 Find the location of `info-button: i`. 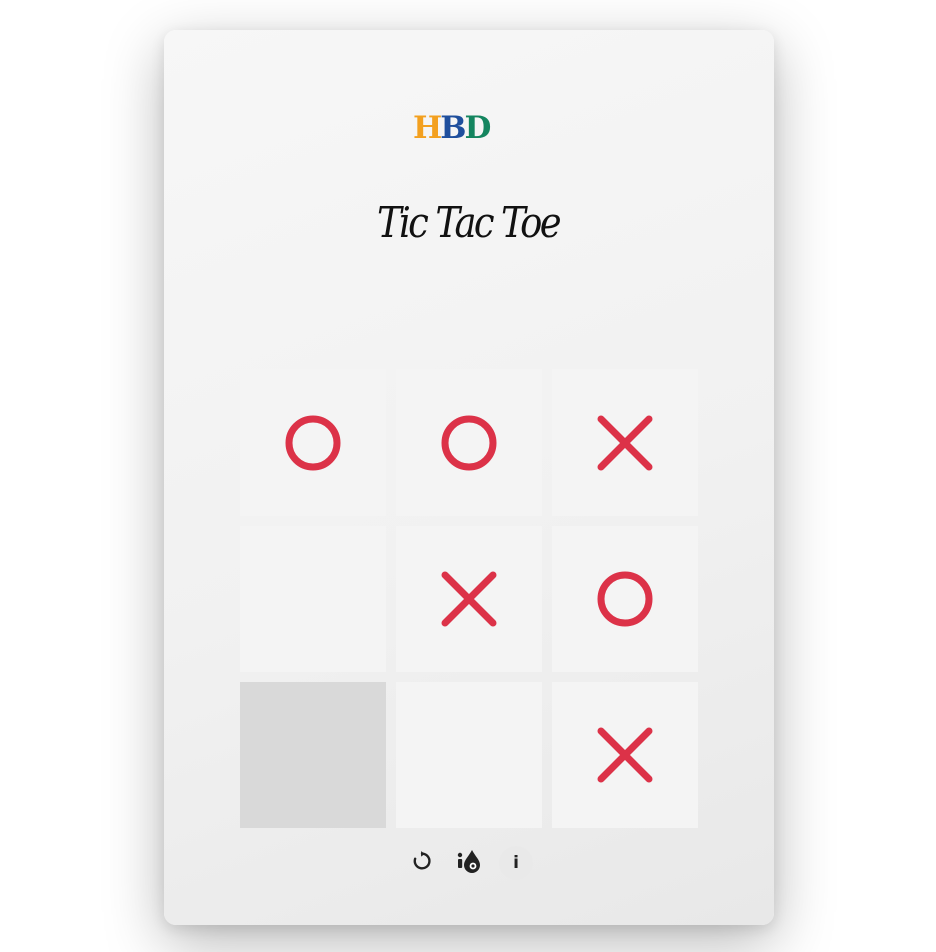

info-button: i is located at coordinates (516, 863).